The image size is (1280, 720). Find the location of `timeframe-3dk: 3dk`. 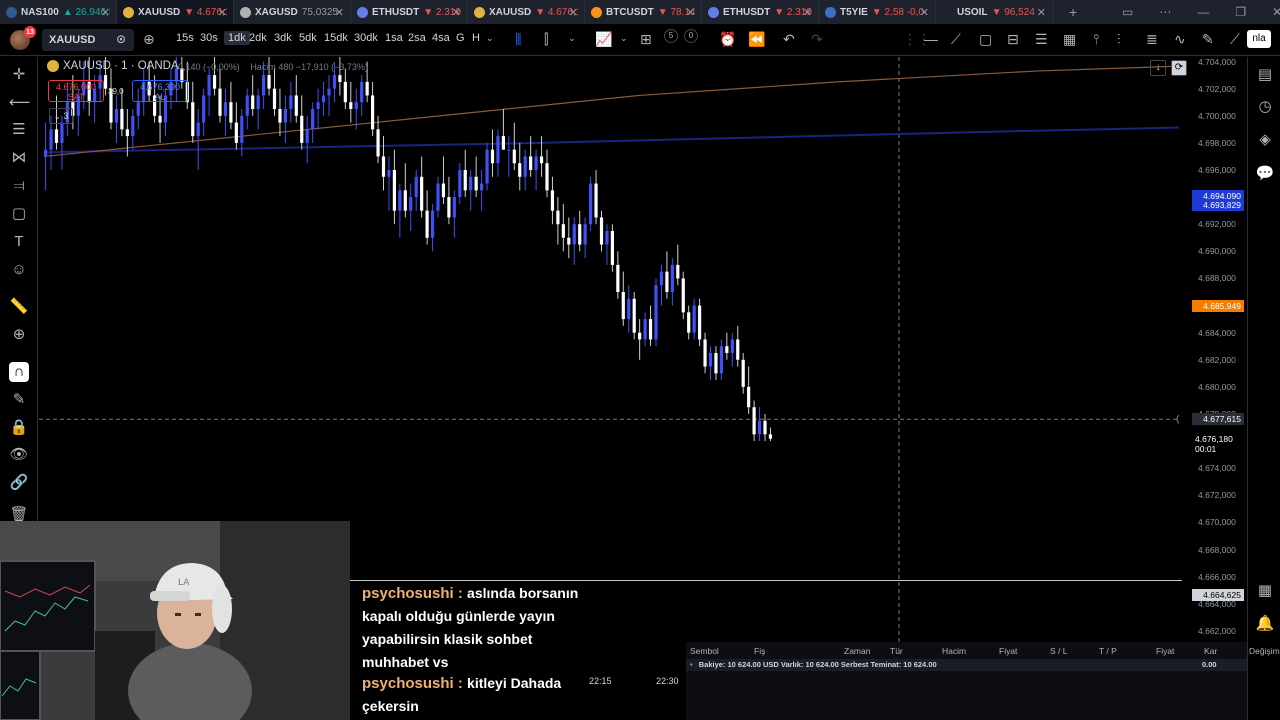

timeframe-3dk: 3dk is located at coordinates (283, 38).